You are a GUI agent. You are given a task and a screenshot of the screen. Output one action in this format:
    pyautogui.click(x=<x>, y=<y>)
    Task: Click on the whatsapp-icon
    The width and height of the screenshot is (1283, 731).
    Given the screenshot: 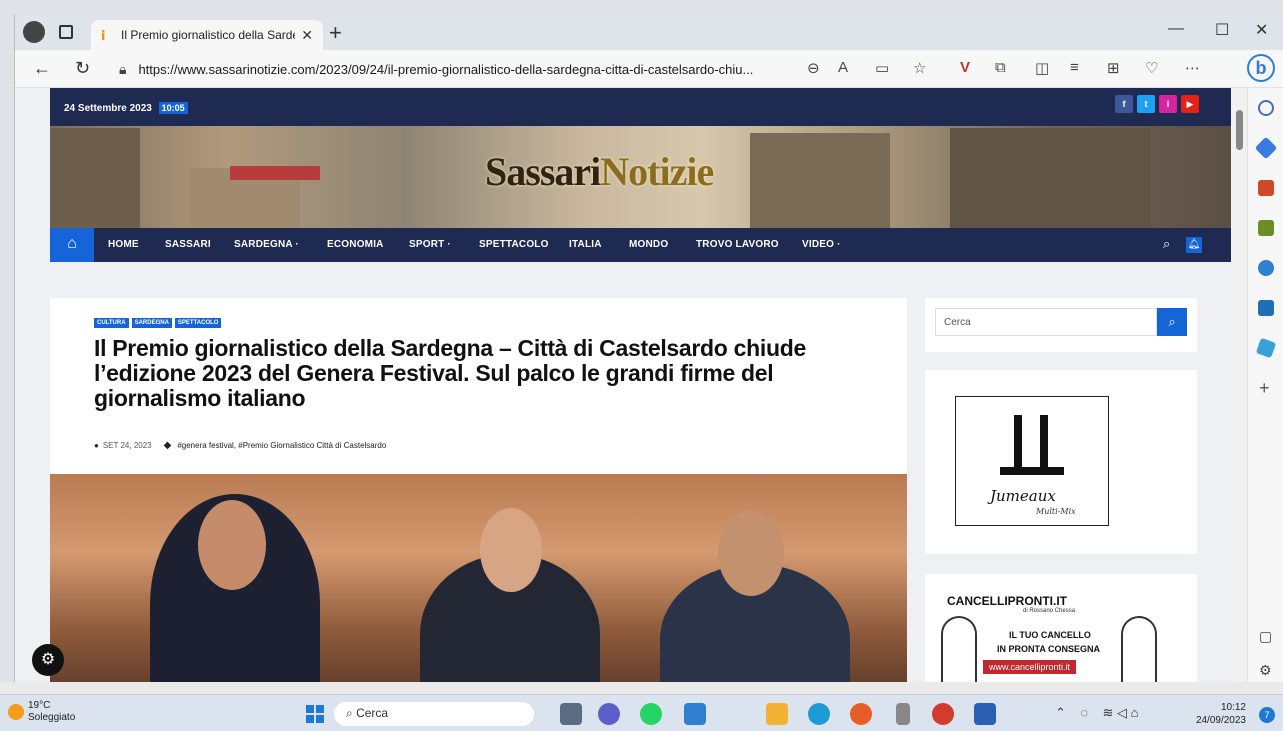 What is the action you would take?
    pyautogui.click(x=651, y=714)
    